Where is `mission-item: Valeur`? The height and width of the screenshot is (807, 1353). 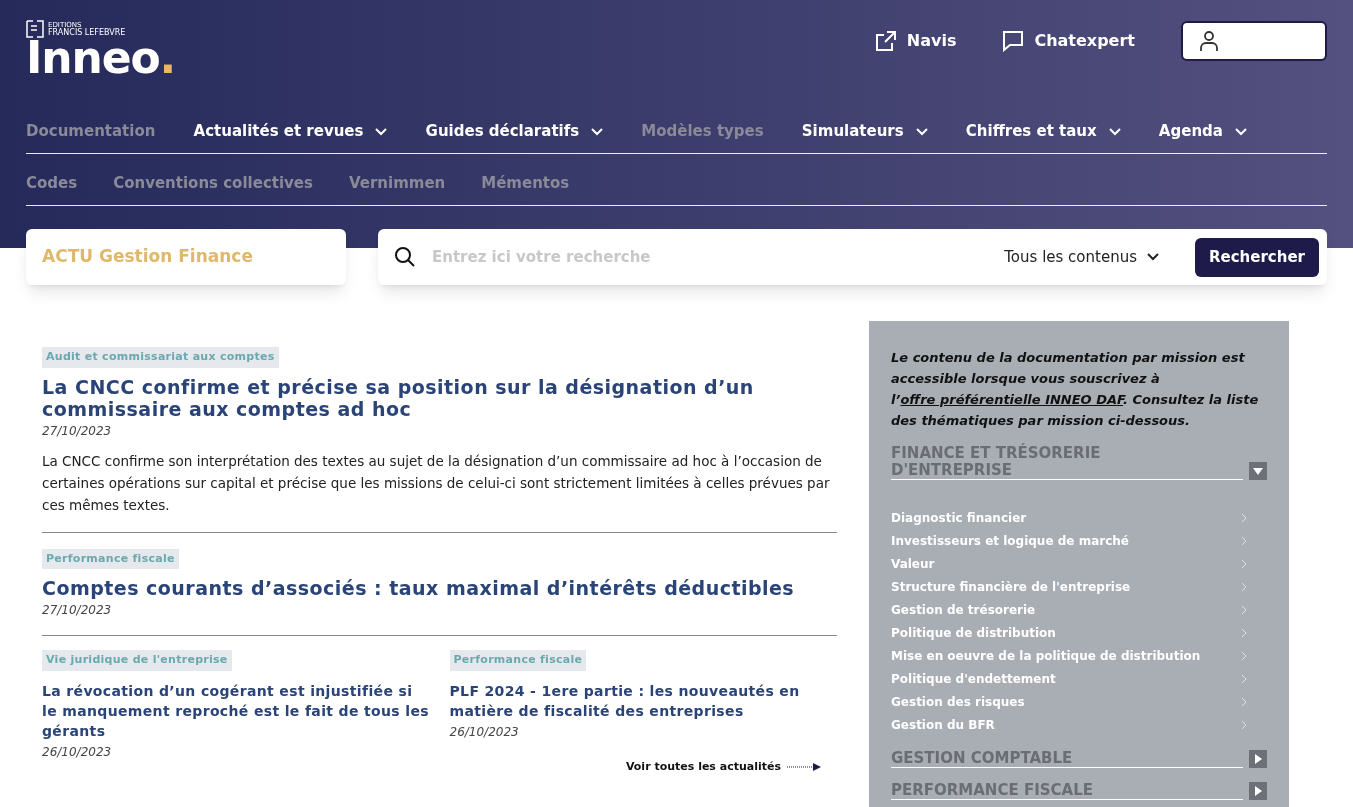 mission-item: Valeur is located at coordinates (1079, 563).